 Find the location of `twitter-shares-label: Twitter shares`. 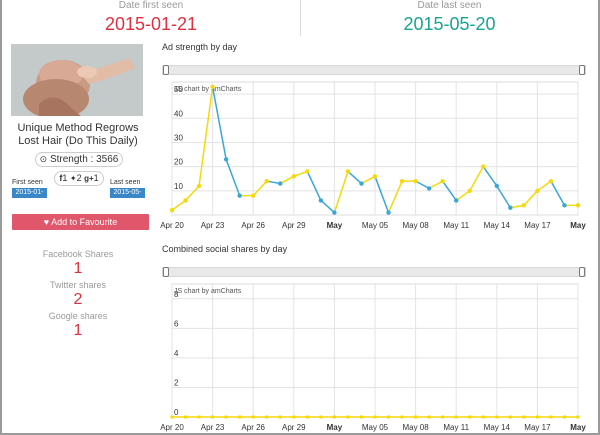

twitter-shares-label: Twitter shares is located at coordinates (78, 285).